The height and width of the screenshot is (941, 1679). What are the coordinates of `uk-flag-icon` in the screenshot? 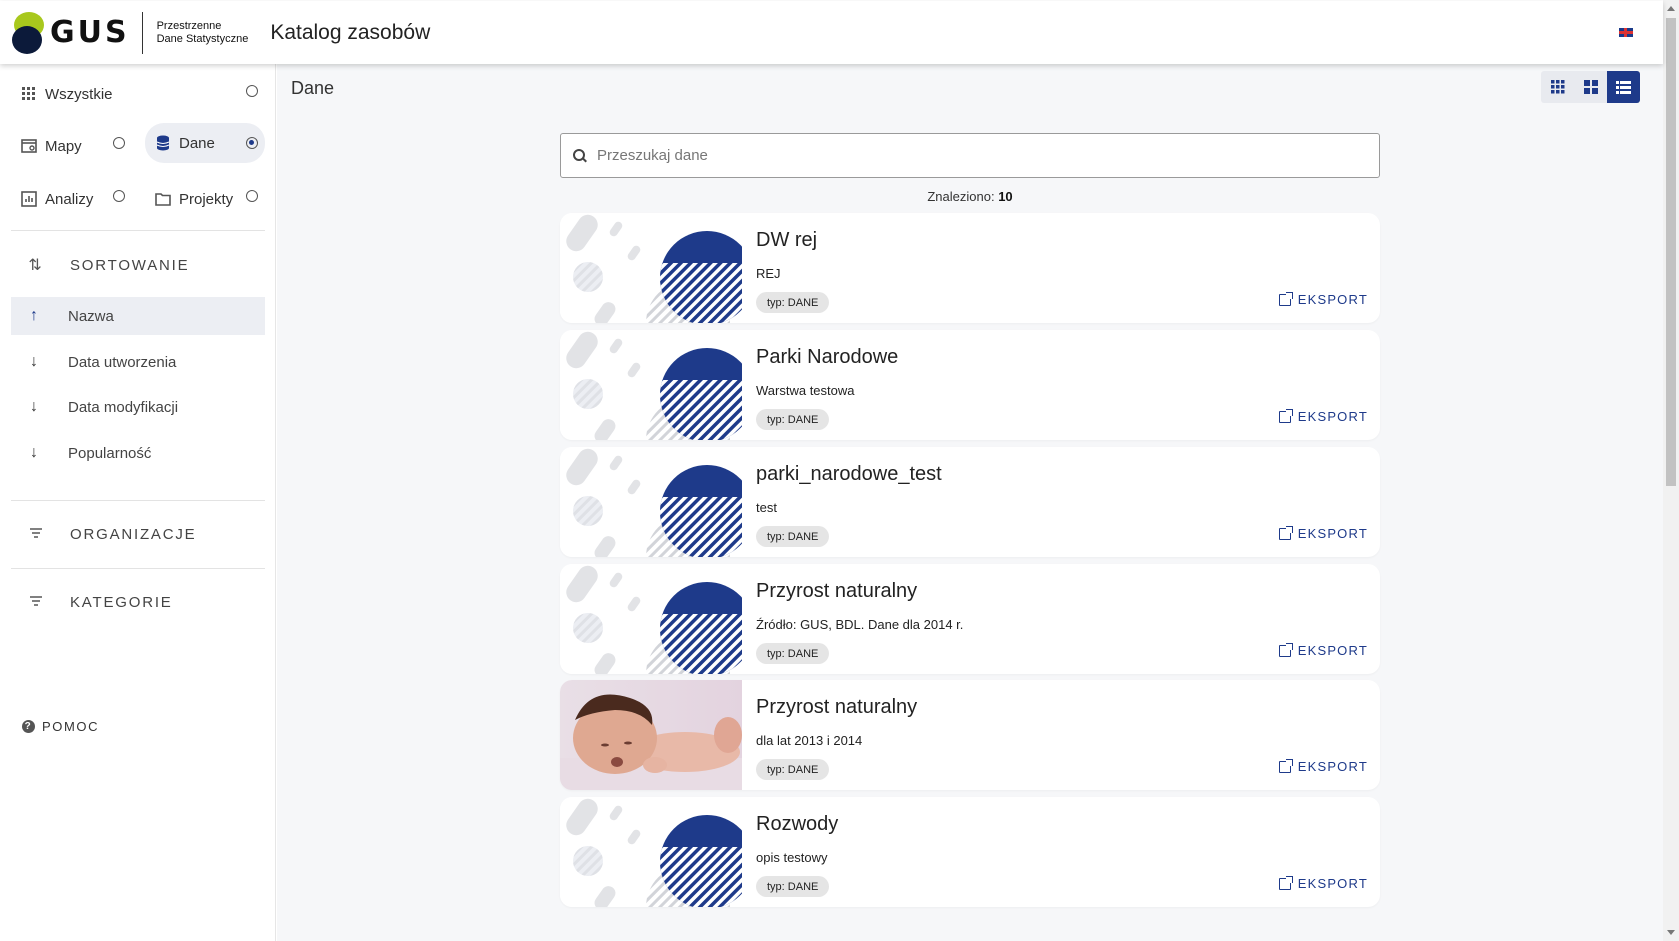 It's located at (1626, 32).